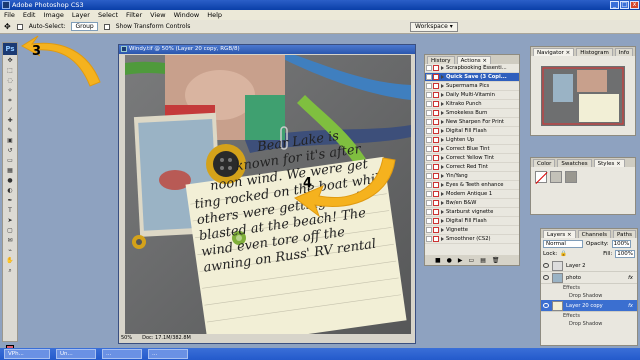 This screenshot has width=640, height=360. Describe the element at coordinates (563, 244) in the screenshot. I see `blend-mode-select: Normal` at that location.